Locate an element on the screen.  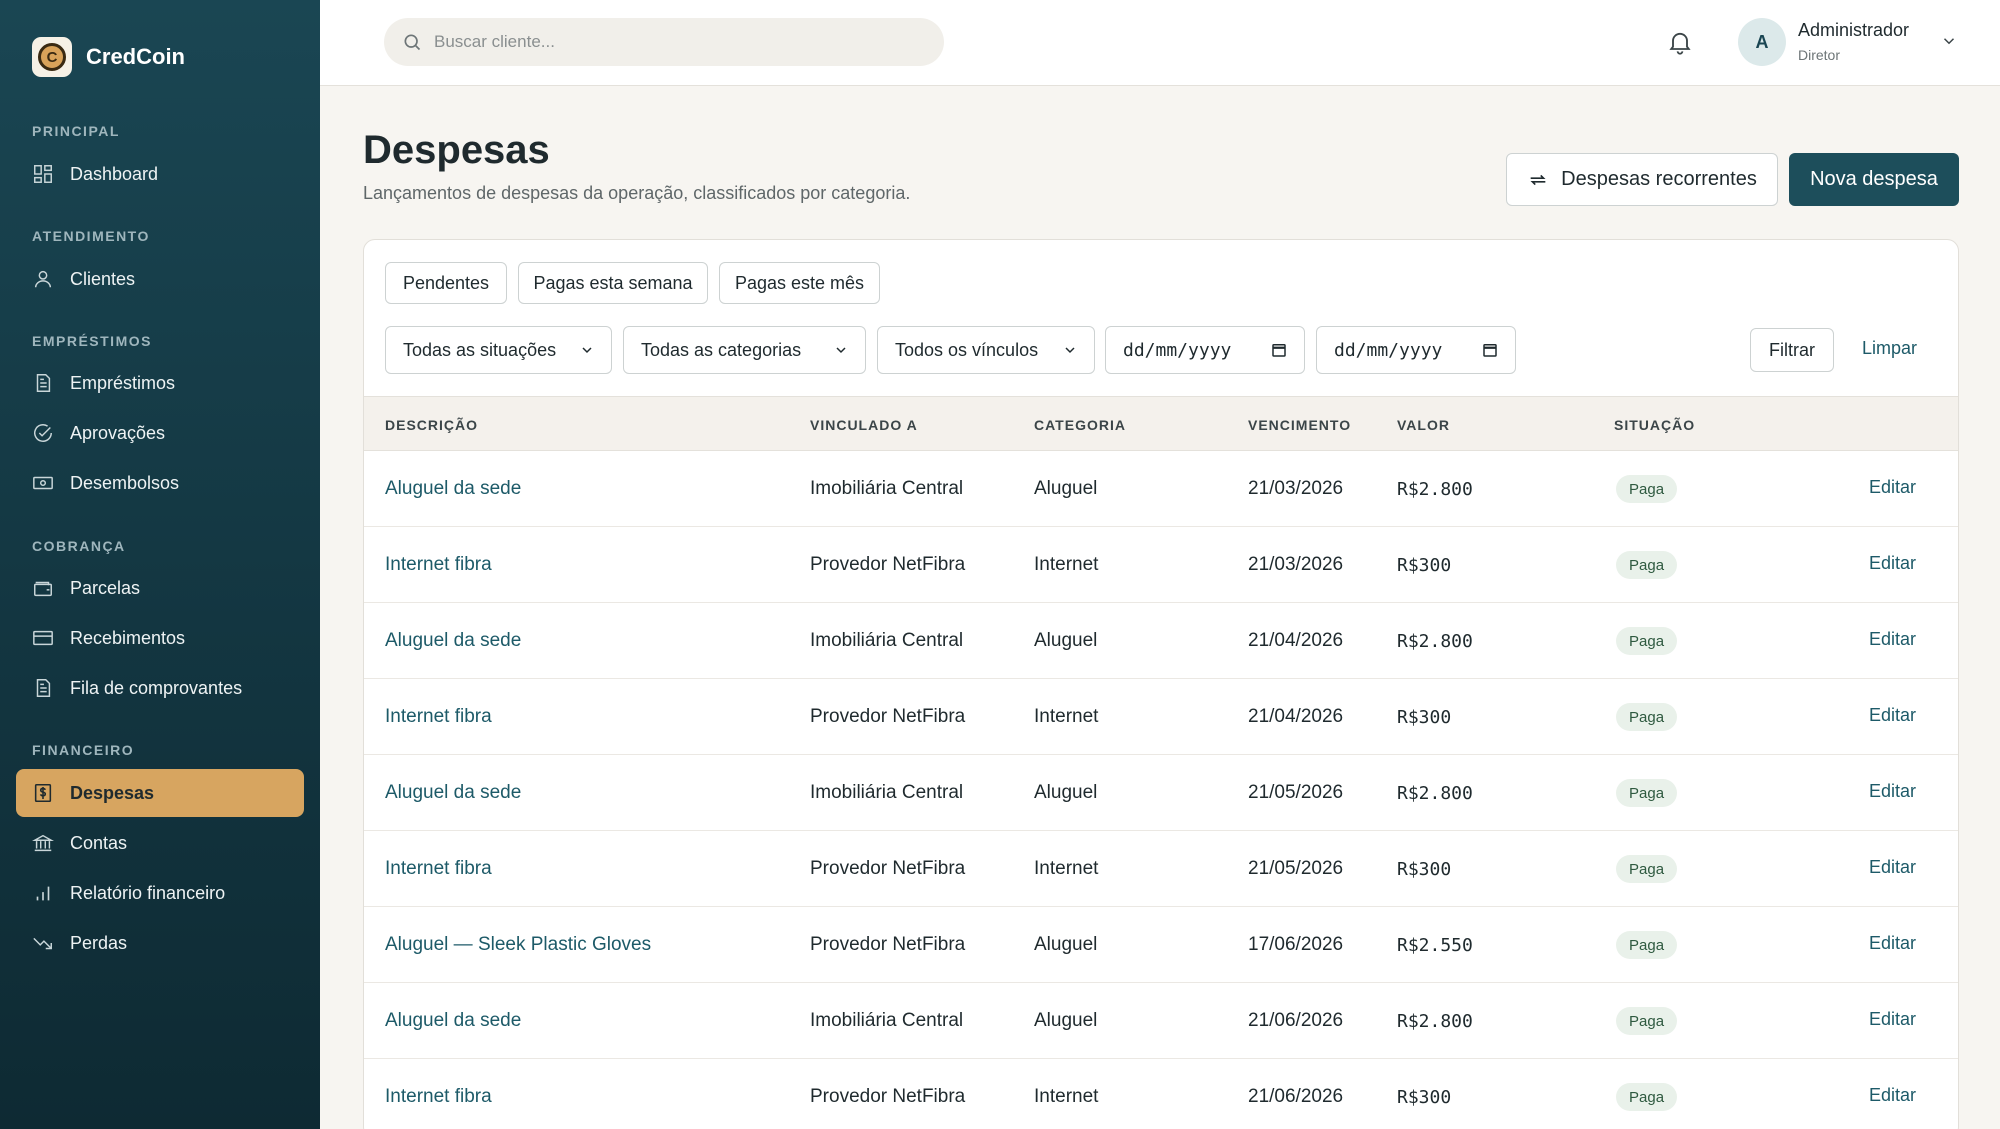
row-amount: R$2.800 is located at coordinates (1435, 489).